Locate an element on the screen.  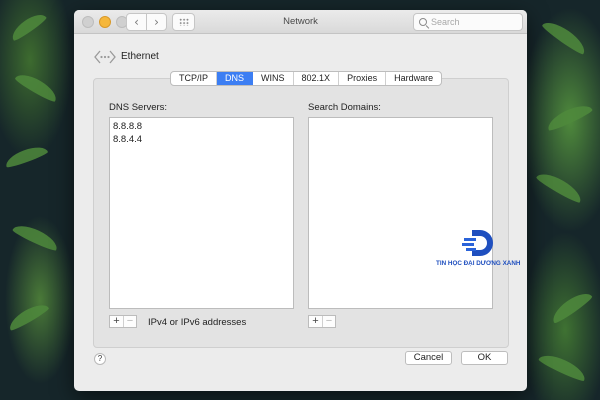
tab-tcp-ip: TCP/IP is located at coordinates (194, 78).